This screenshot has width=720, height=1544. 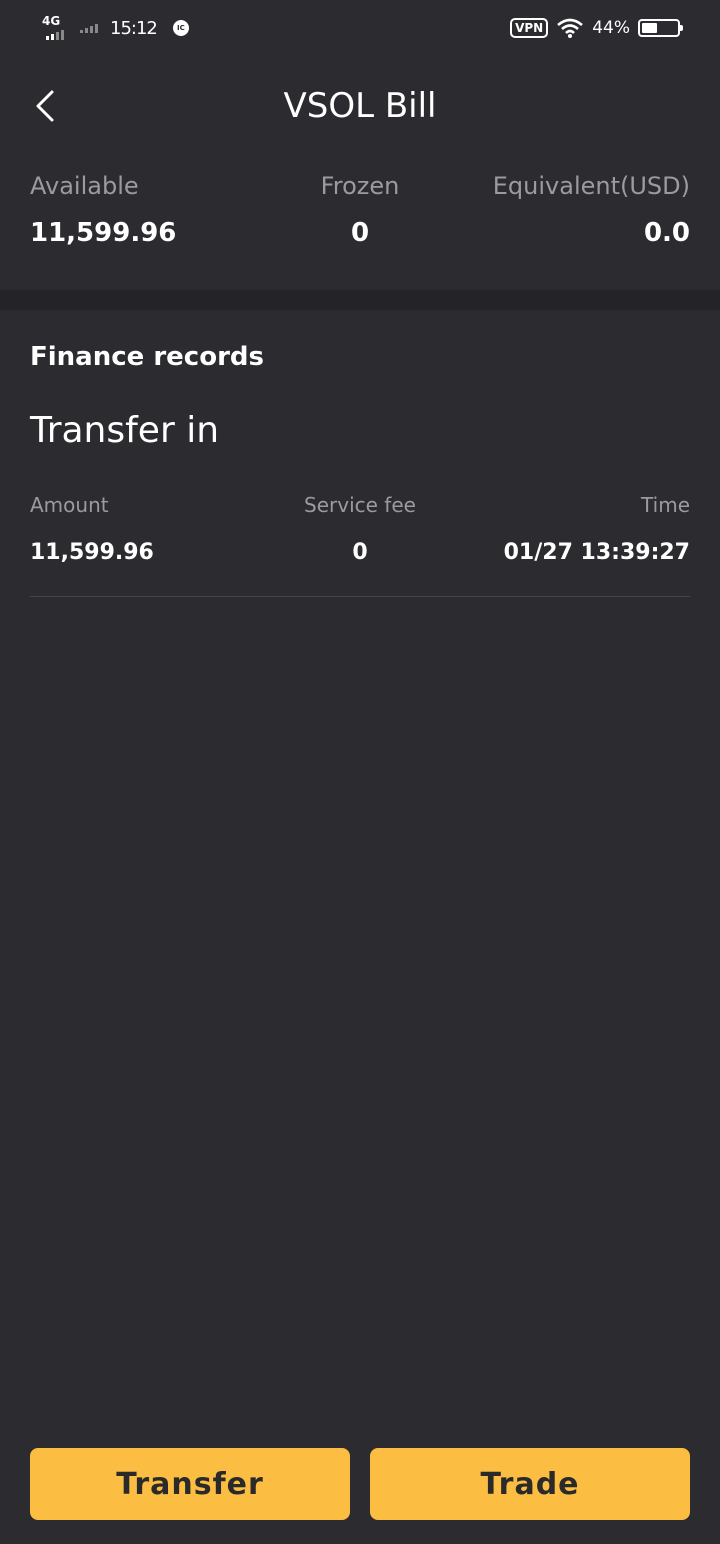 I want to click on available-label: Available, so click(x=84, y=186).